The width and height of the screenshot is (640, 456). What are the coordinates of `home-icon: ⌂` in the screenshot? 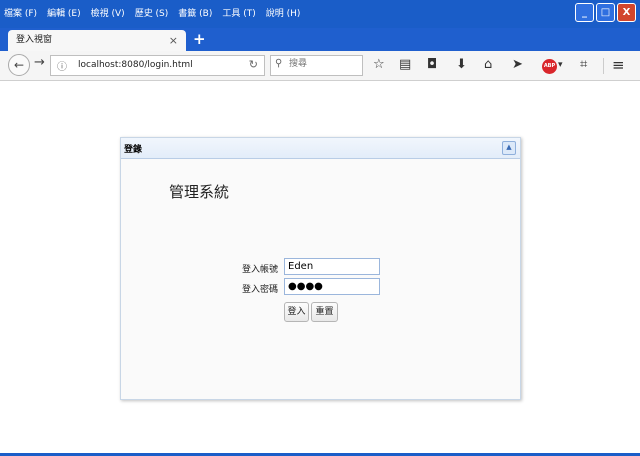 It's located at (488, 65).